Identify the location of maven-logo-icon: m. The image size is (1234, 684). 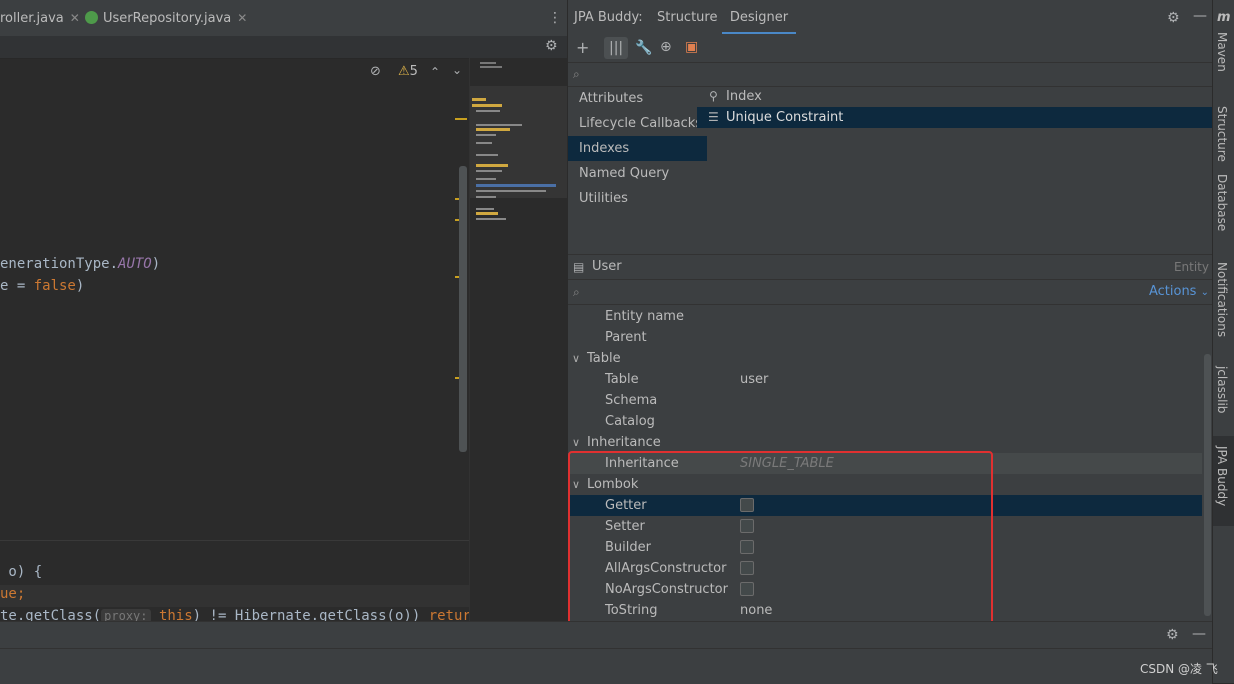
(1224, 17).